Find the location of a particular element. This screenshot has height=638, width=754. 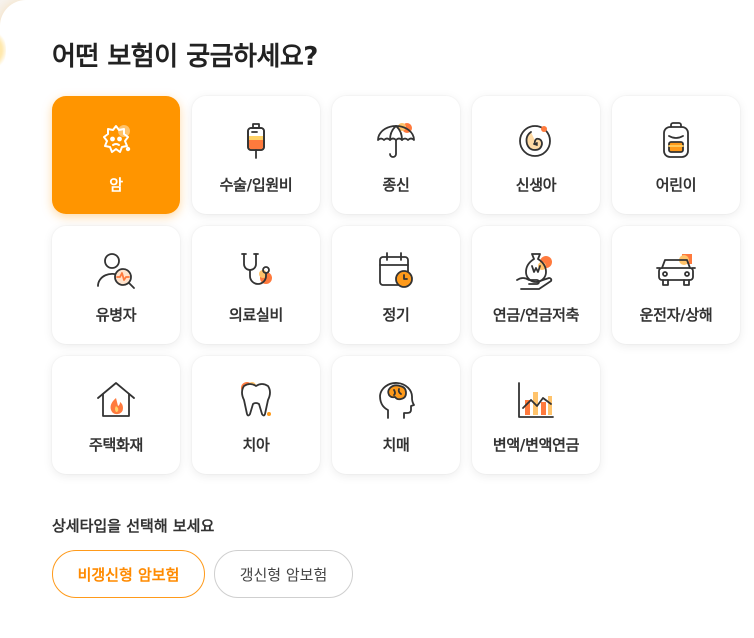

category-card-dementia: 치매 is located at coordinates (396, 415).